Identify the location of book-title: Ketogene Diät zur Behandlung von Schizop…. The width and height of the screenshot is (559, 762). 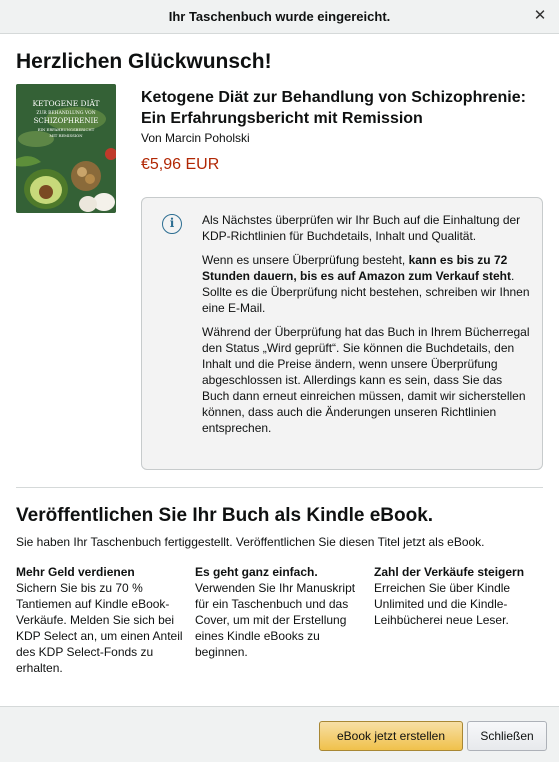
(333, 108).